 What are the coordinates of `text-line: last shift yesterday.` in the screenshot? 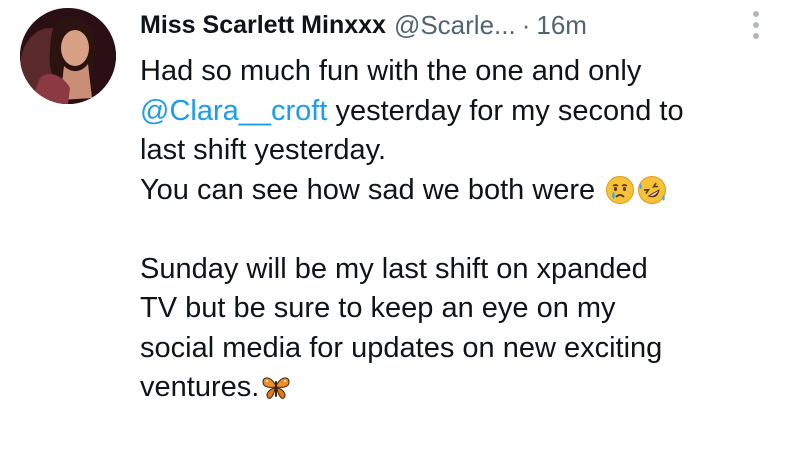 It's located at (263, 150).